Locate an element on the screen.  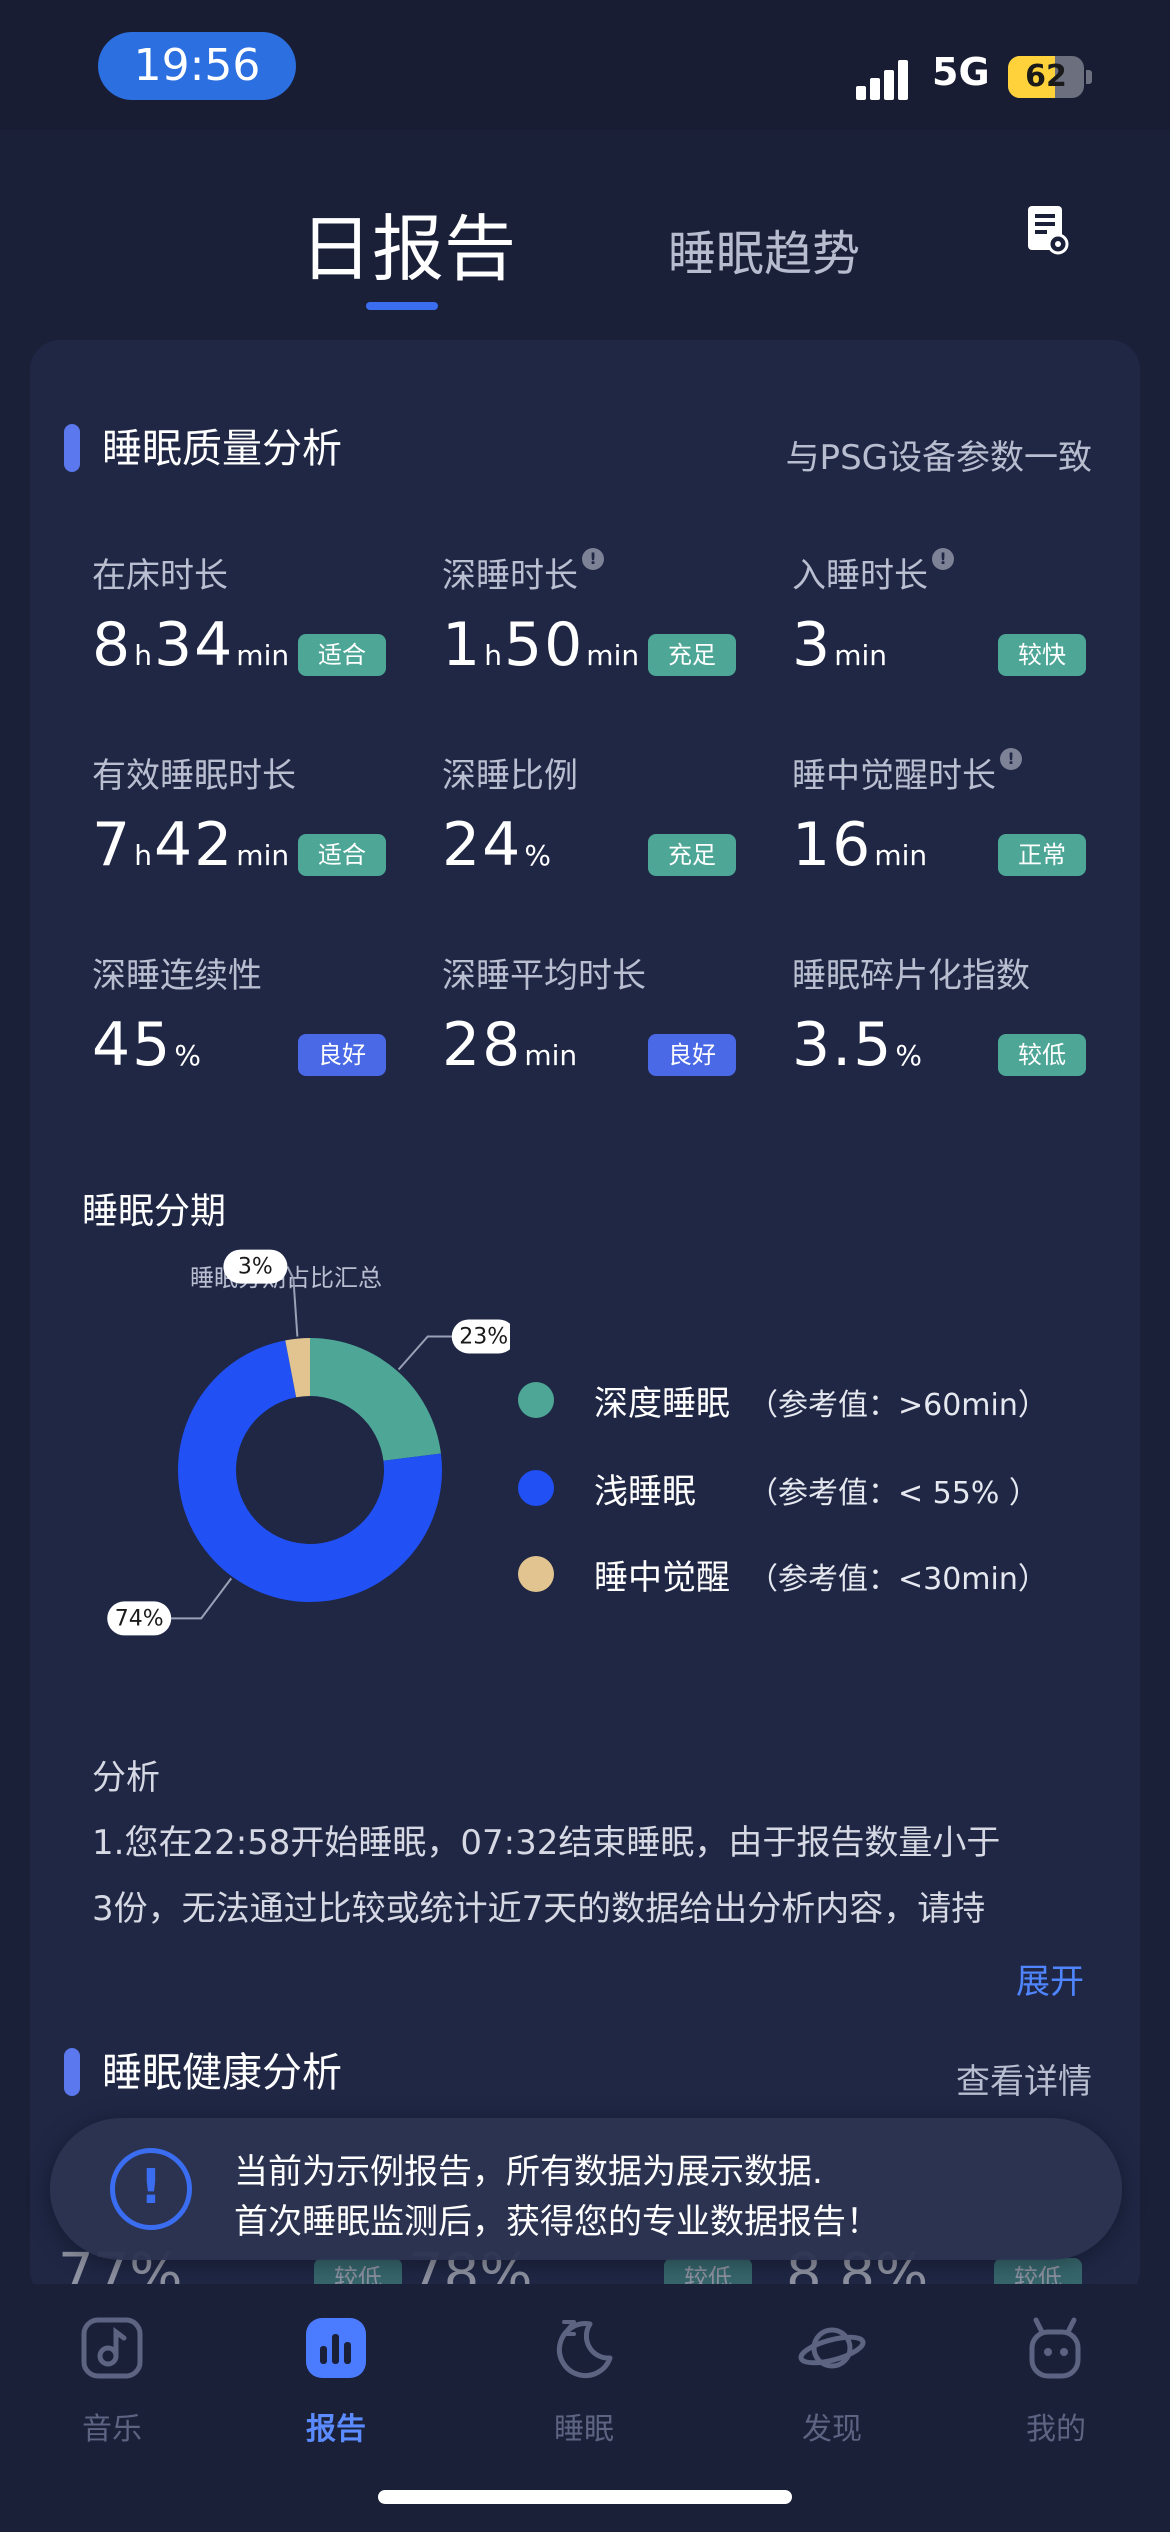
psg-note: 与PSG设备参数一致 is located at coordinates (938, 458).